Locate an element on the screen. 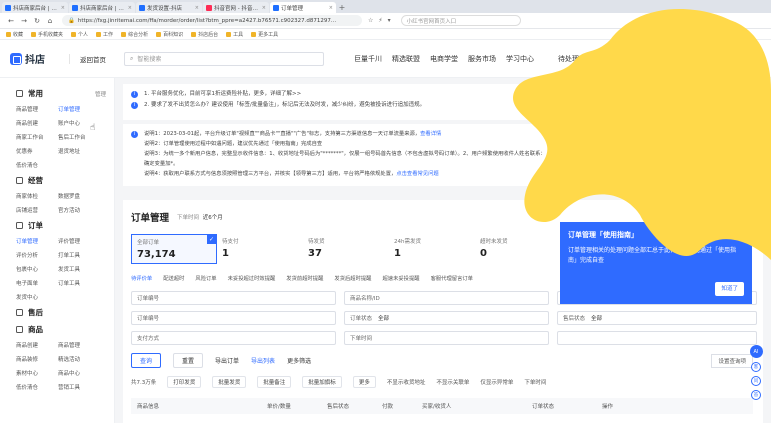  sidebar-section-title: 常用 管理 is located at coordinates (61, 93).